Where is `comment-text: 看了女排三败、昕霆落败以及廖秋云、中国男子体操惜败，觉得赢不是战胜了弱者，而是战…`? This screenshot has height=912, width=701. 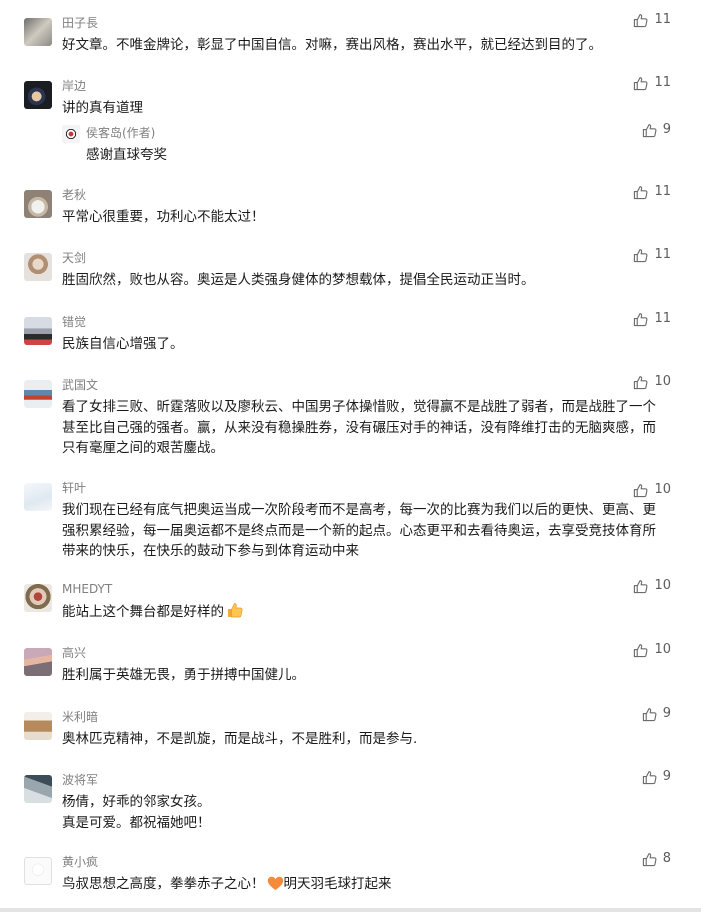
comment-text: 看了女排三败、昕霆落败以及廖秋云、中国男子体操惜败，觉得赢不是战胜了弱者，而是战… is located at coordinates (359, 427).